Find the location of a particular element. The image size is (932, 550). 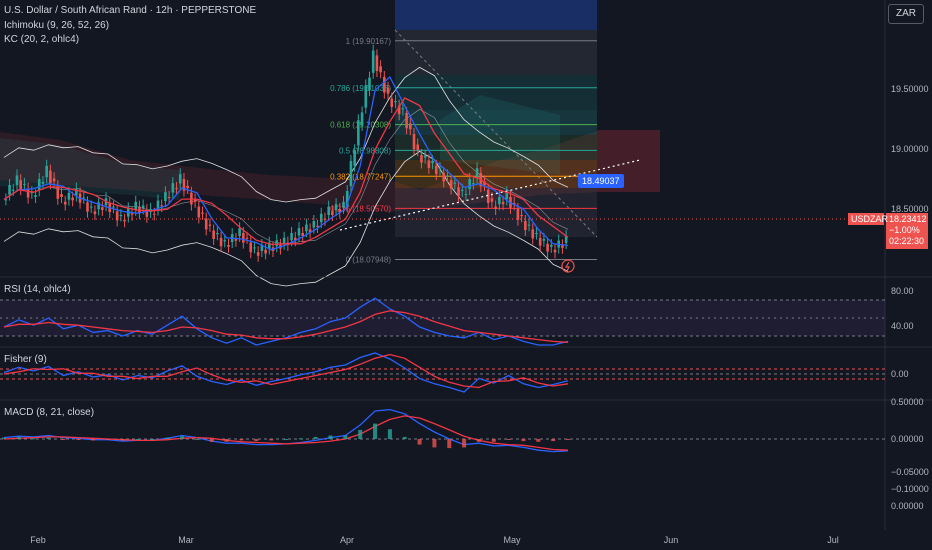

marker-tag-text: 18.49037 is located at coordinates (601, 181).